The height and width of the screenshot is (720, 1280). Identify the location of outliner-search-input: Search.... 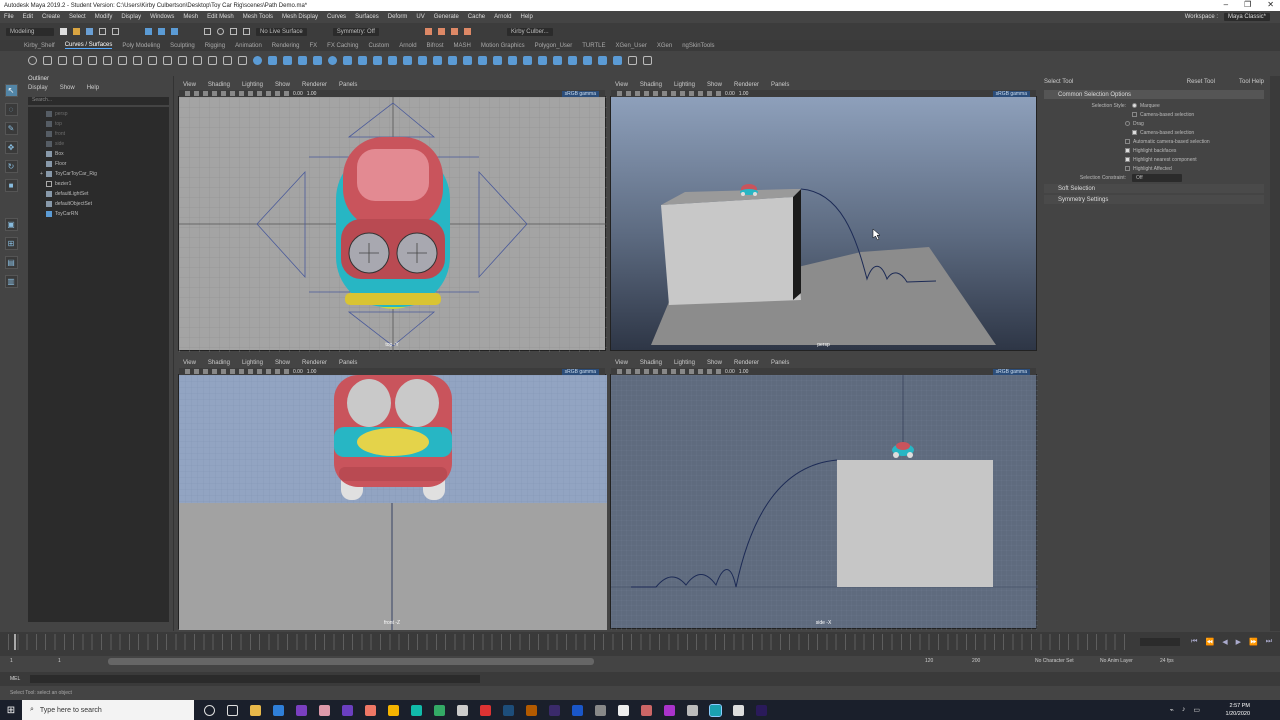
(98, 101).